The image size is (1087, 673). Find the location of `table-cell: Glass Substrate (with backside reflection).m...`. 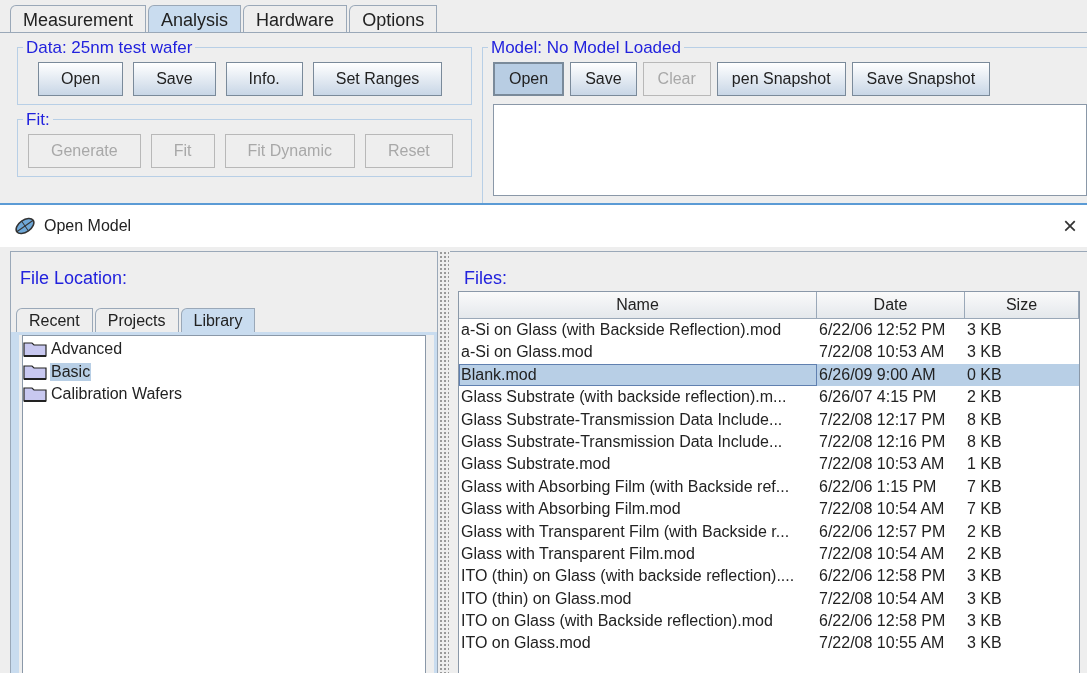

table-cell: Glass Substrate (with backside reflection).m... is located at coordinates (638, 397).